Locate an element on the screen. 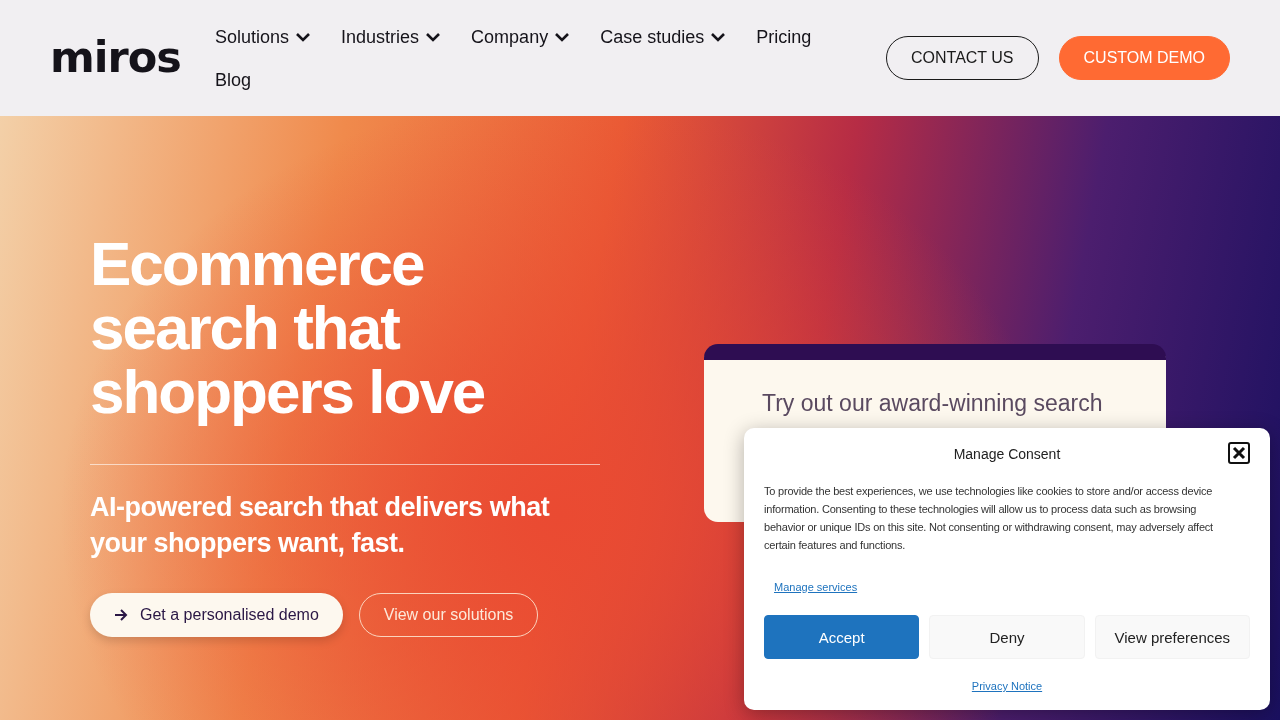  consent-button: Deny is located at coordinates (1007, 637).